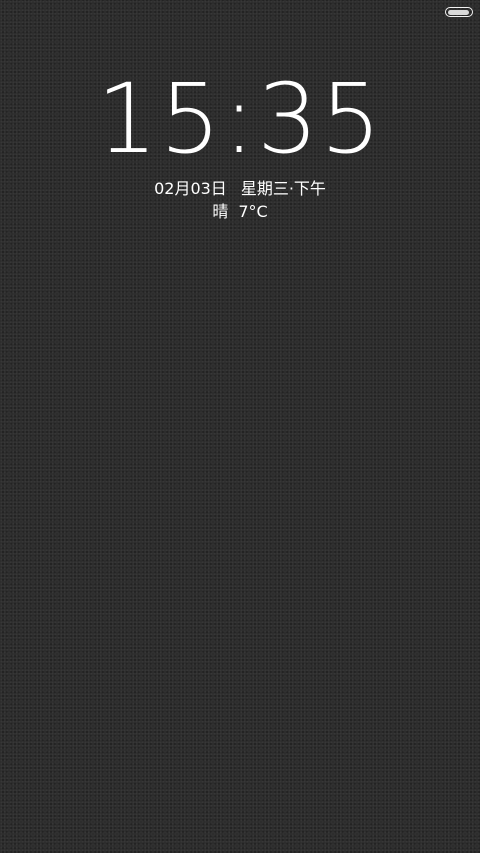 Image resolution: width=480 pixels, height=853 pixels. I want to click on weekday-text: 星期三·下午, so click(283, 188).